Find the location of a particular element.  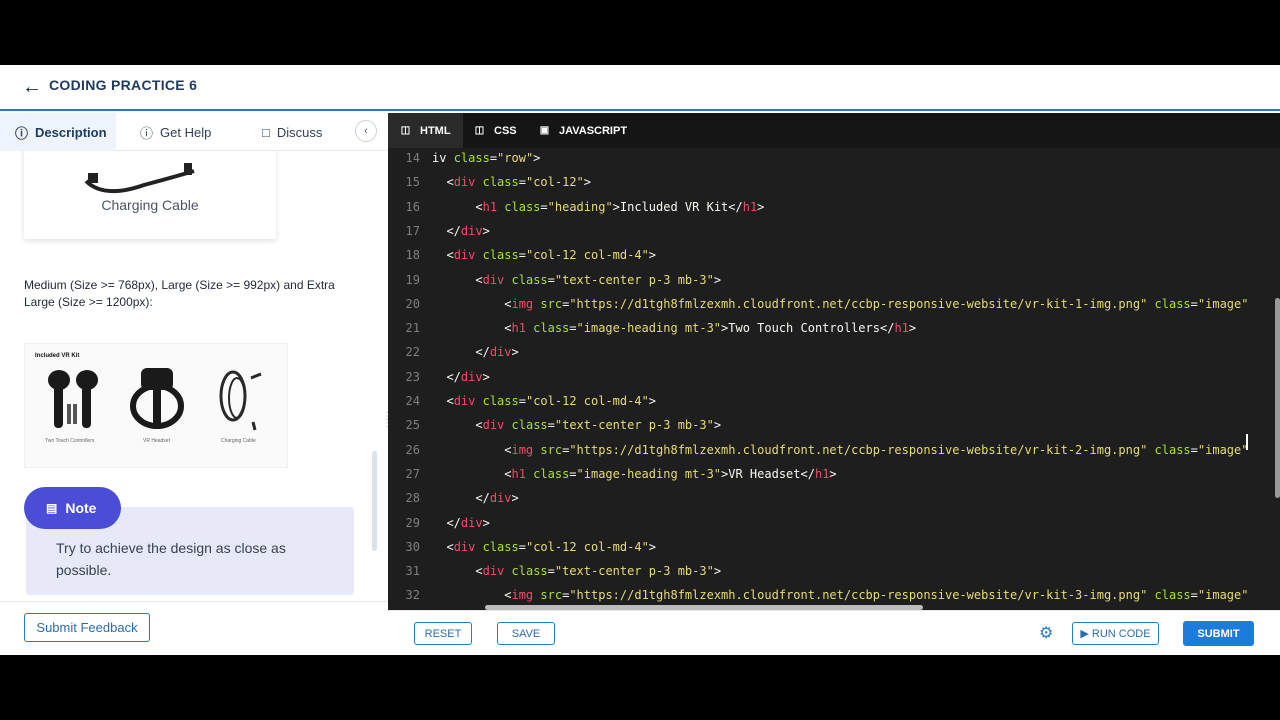

chevron-left-icon: ‹ is located at coordinates (366, 131).